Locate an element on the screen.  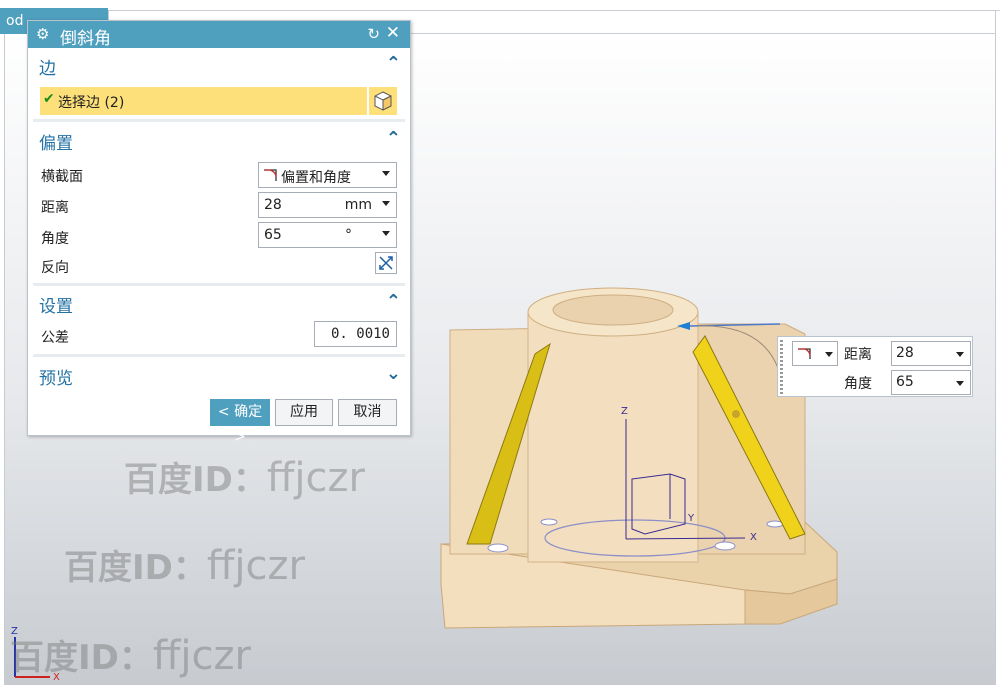
cylinder-bore is located at coordinates (613, 310).